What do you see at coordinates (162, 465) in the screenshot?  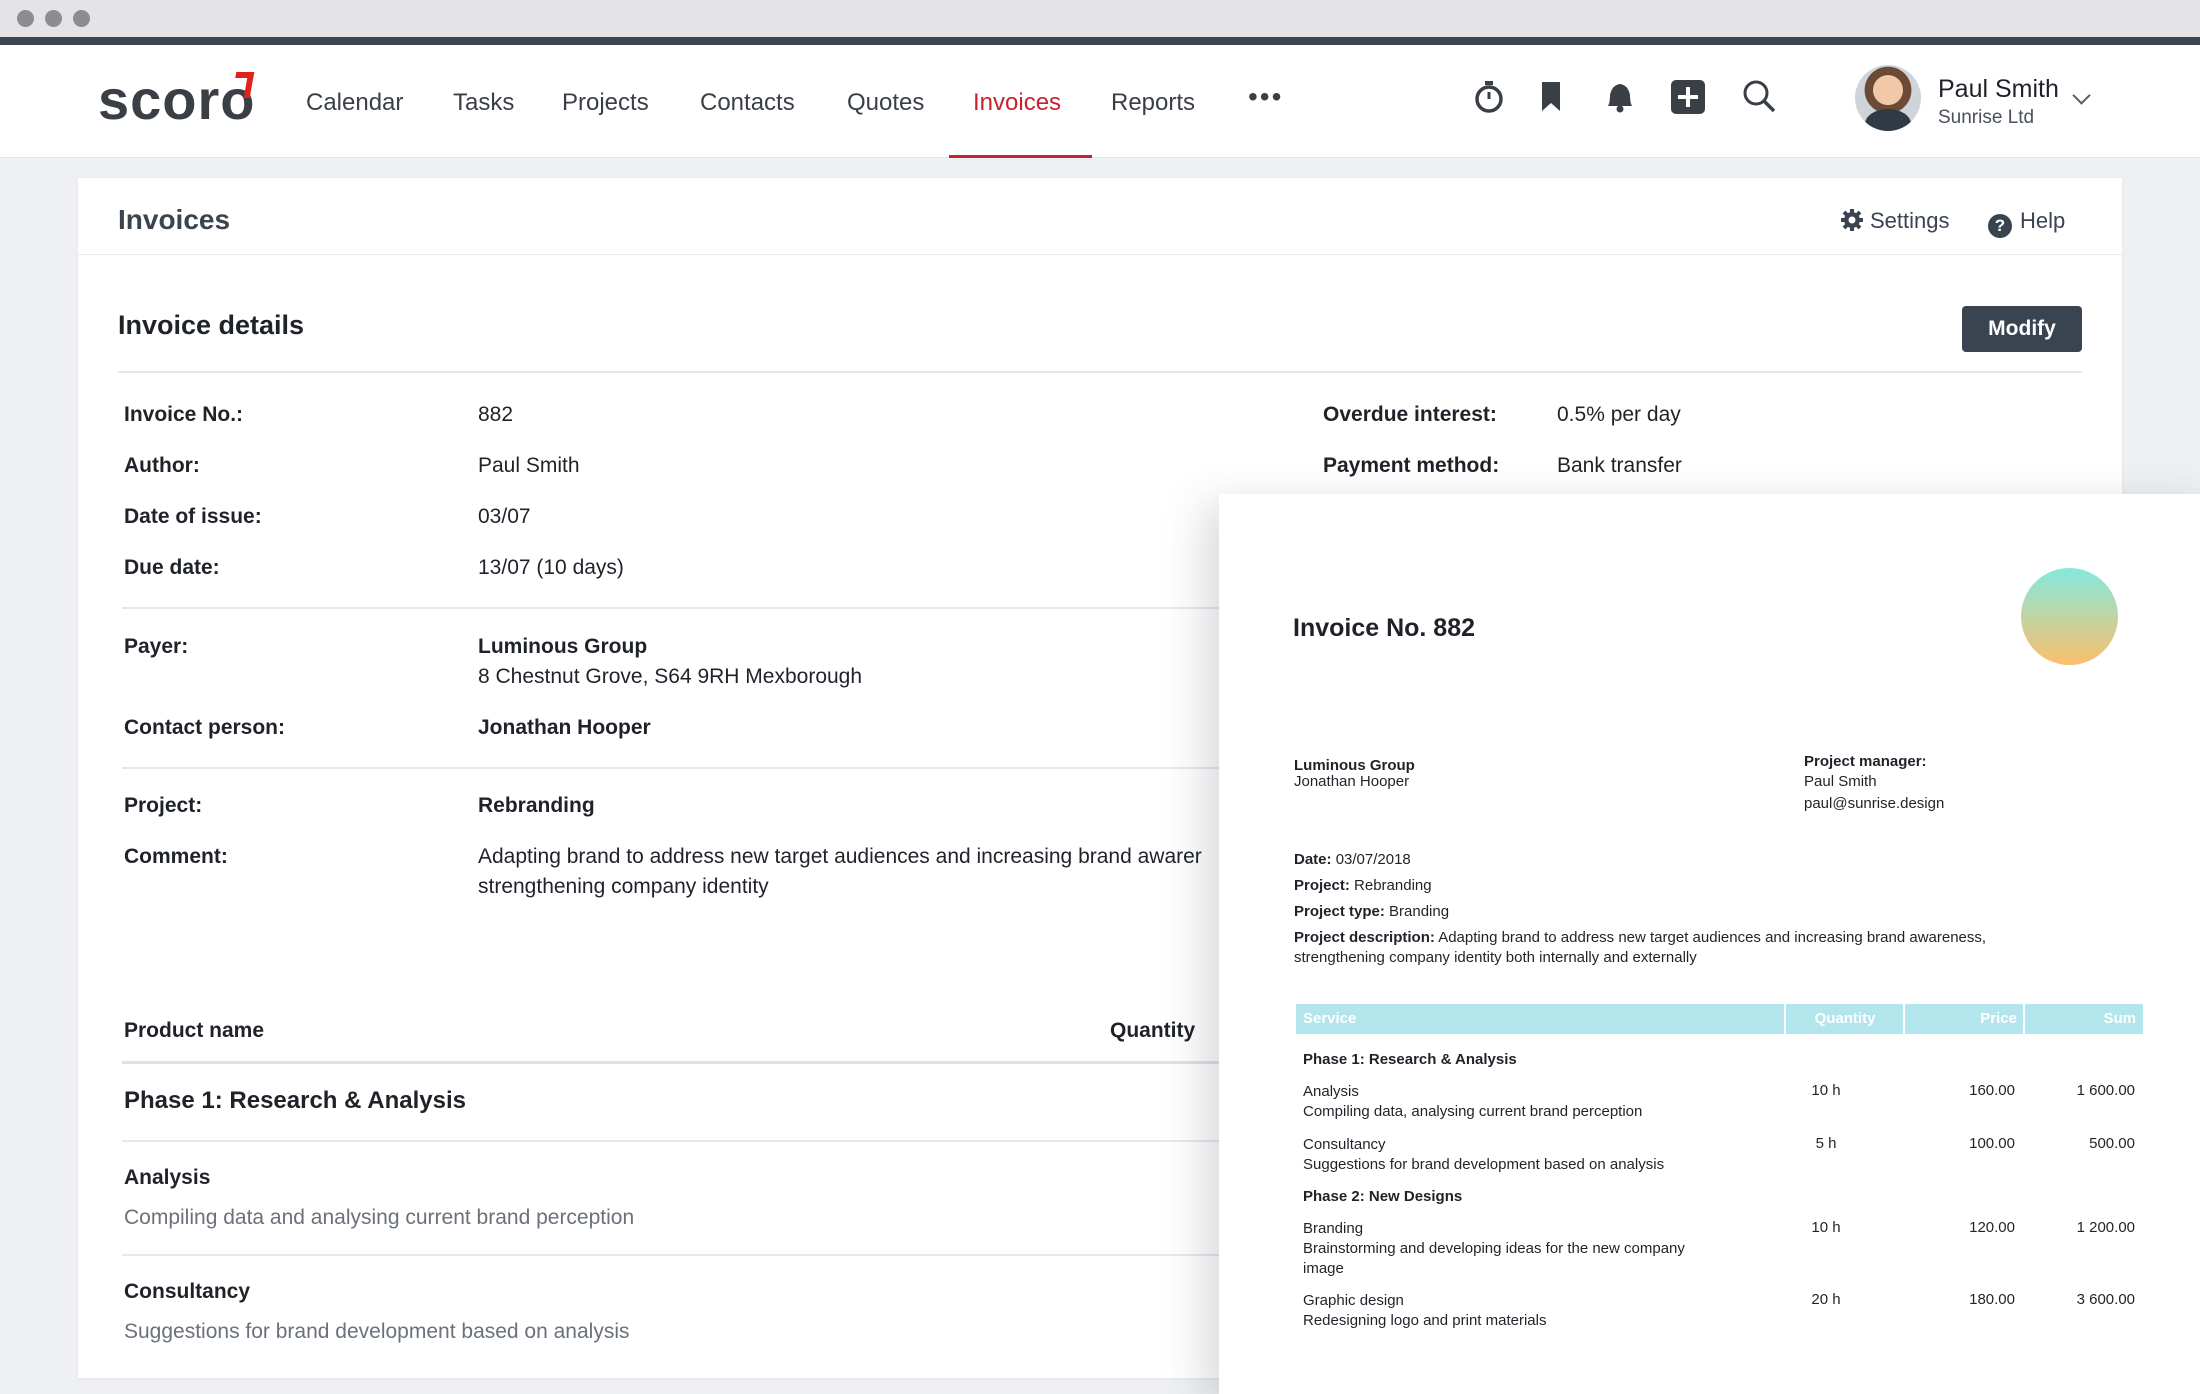 I see `author-label: Author:` at bounding box center [162, 465].